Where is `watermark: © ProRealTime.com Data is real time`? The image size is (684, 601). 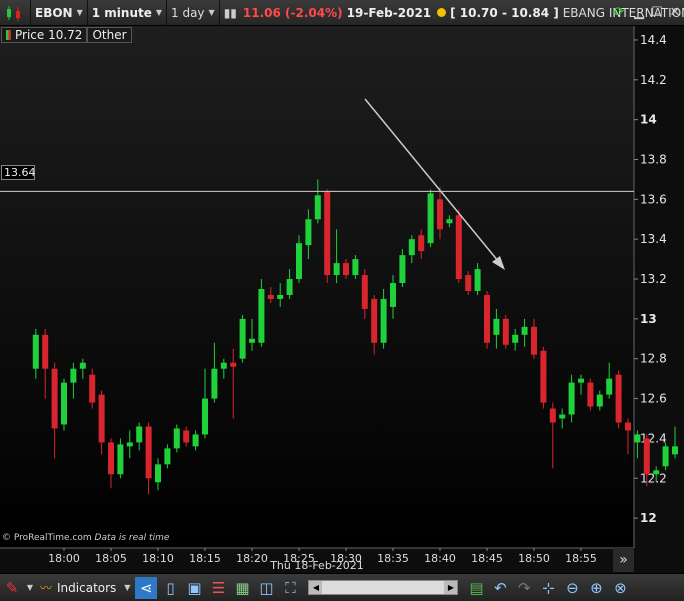 watermark: © ProRealTime.com Data is real time is located at coordinates (85, 538).